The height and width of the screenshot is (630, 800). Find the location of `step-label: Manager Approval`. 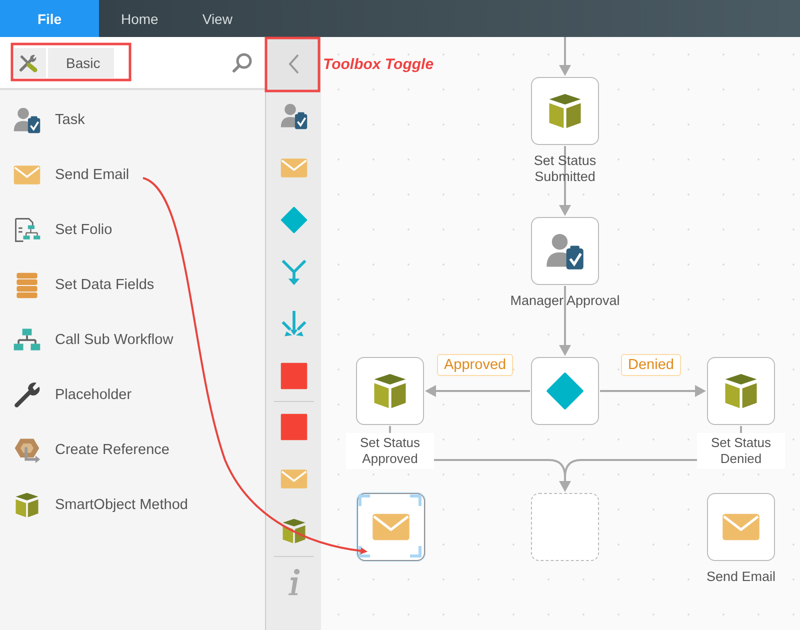

step-label: Manager Approval is located at coordinates (565, 301).